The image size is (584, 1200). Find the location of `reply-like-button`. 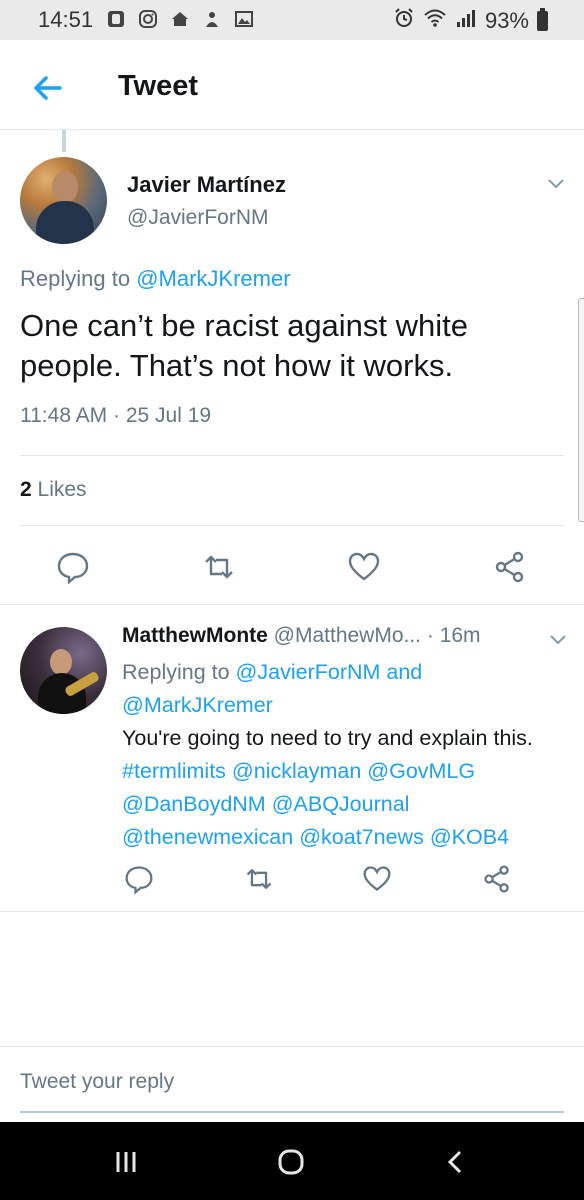

reply-like-button is located at coordinates (377, 879).